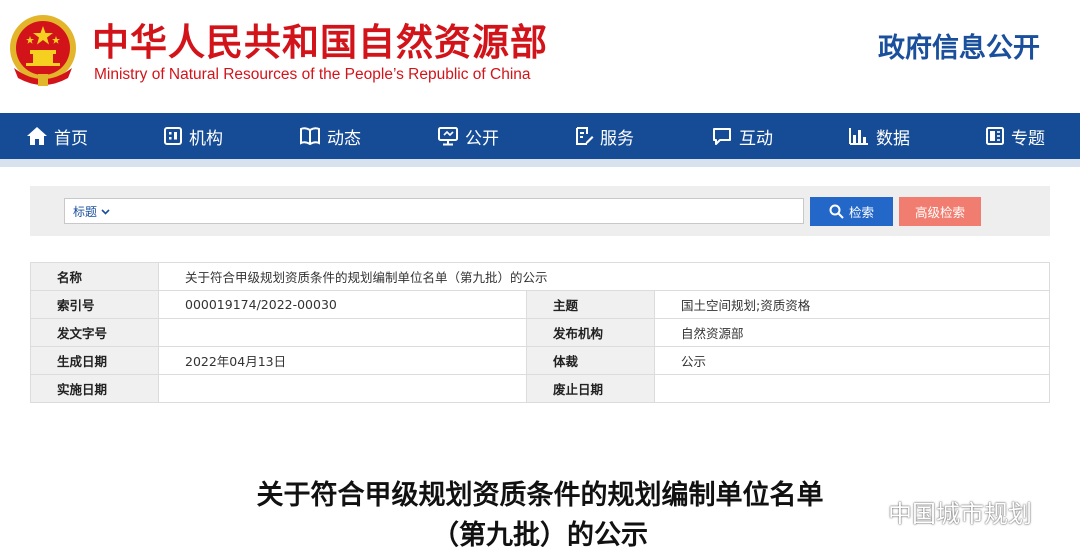 The width and height of the screenshot is (1080, 557). Describe the element at coordinates (94, 304) in the screenshot. I see `index-label: 索引号` at that location.